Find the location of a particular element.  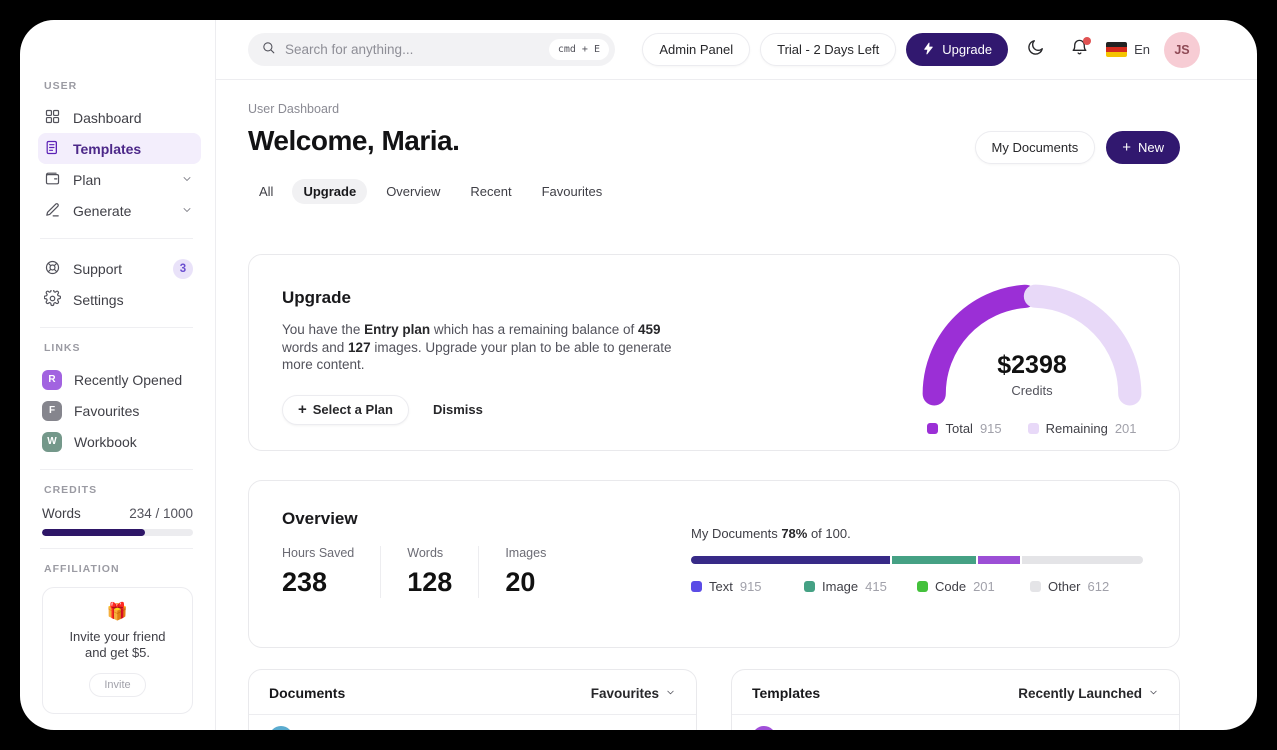

sidebar-section-user: USER is located at coordinates (61, 86).